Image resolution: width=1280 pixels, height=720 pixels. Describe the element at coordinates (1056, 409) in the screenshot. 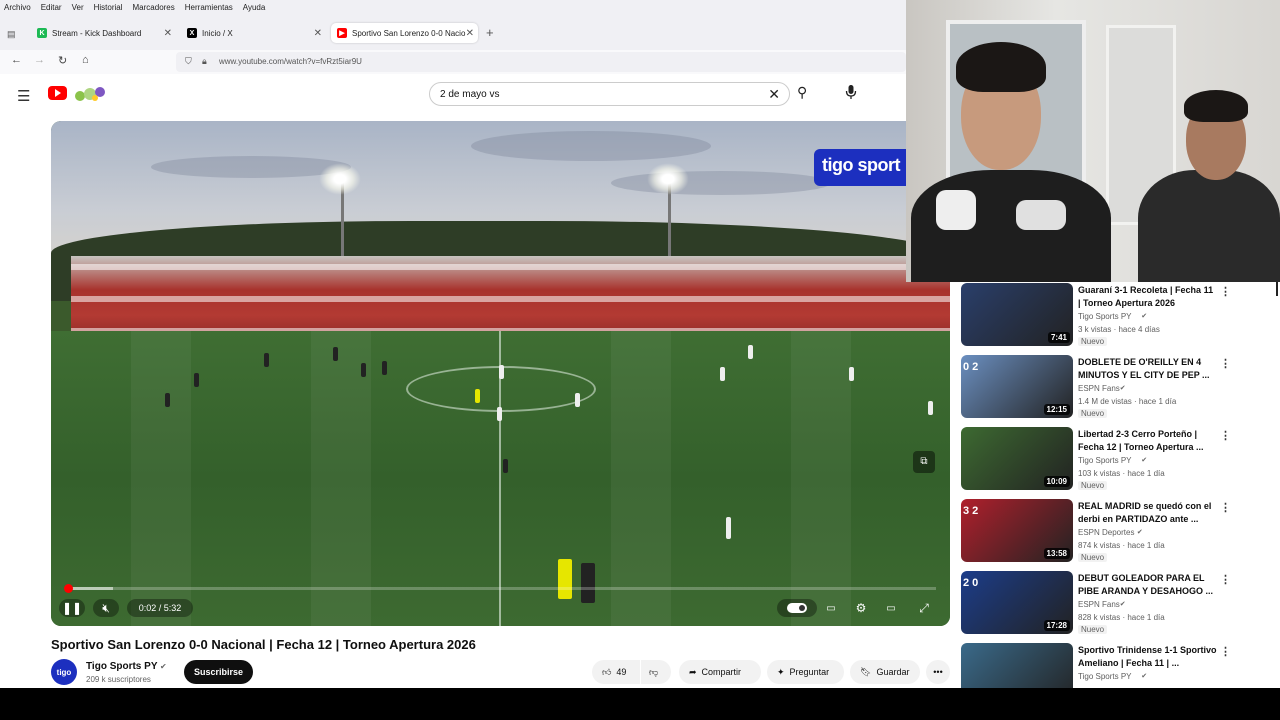

I see `video-duration: 12:15` at that location.